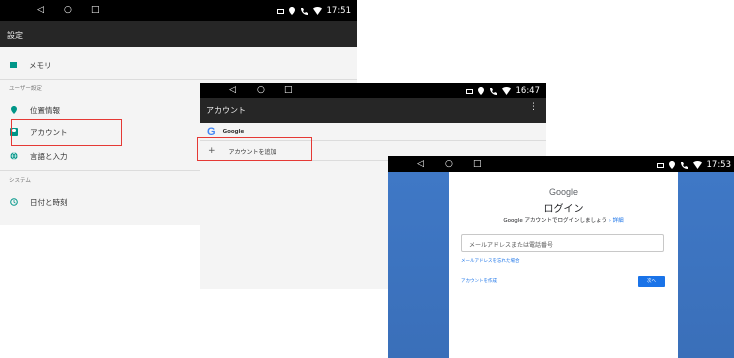 This screenshot has height=358, width=734. Describe the element at coordinates (651, 281) in the screenshot. I see `next-button: 次へ` at that location.